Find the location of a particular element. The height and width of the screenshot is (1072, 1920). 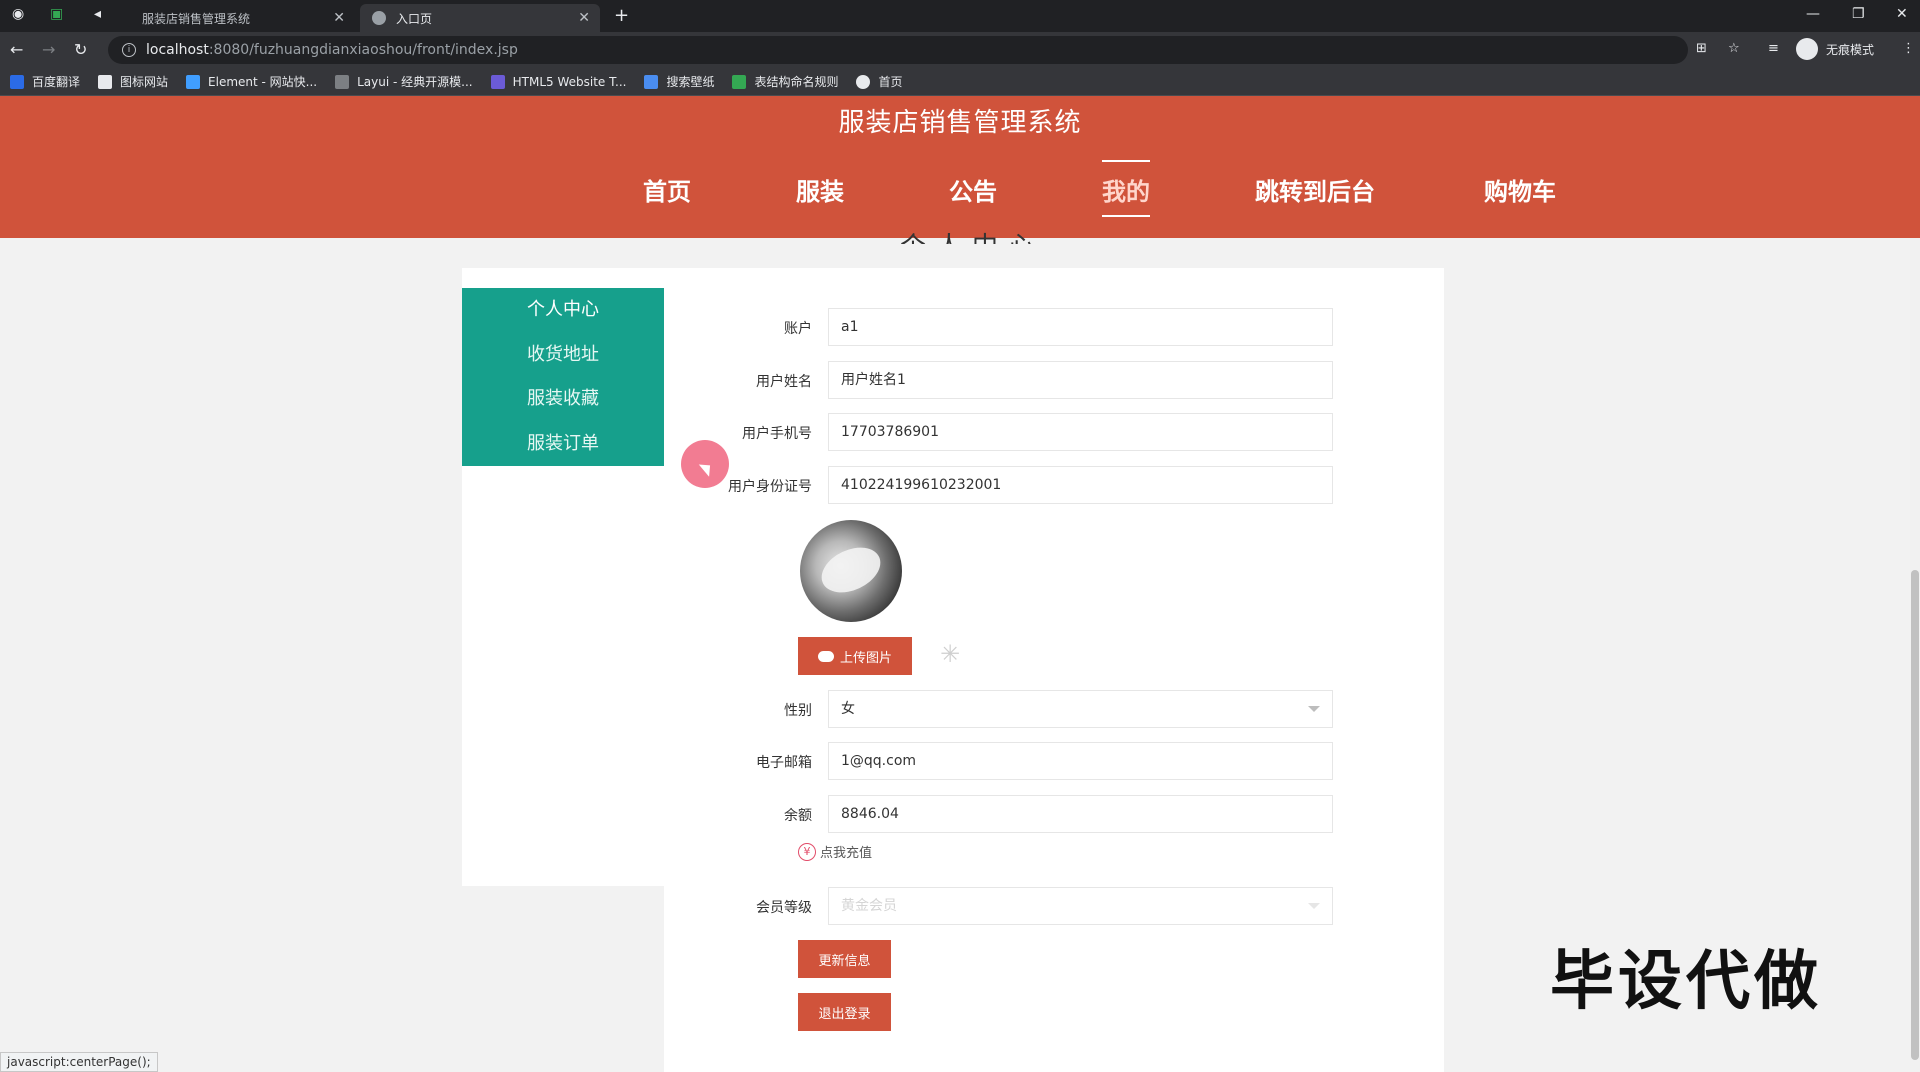

section-heading: 个人中心 is located at coordinates (972, 235).